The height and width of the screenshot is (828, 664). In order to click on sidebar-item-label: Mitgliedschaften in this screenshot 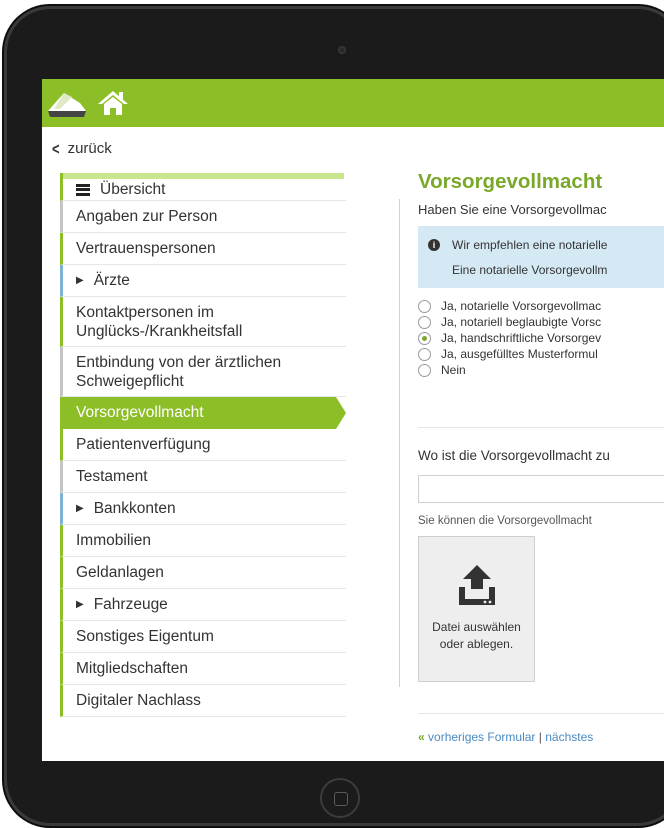, I will do `click(132, 668)`.